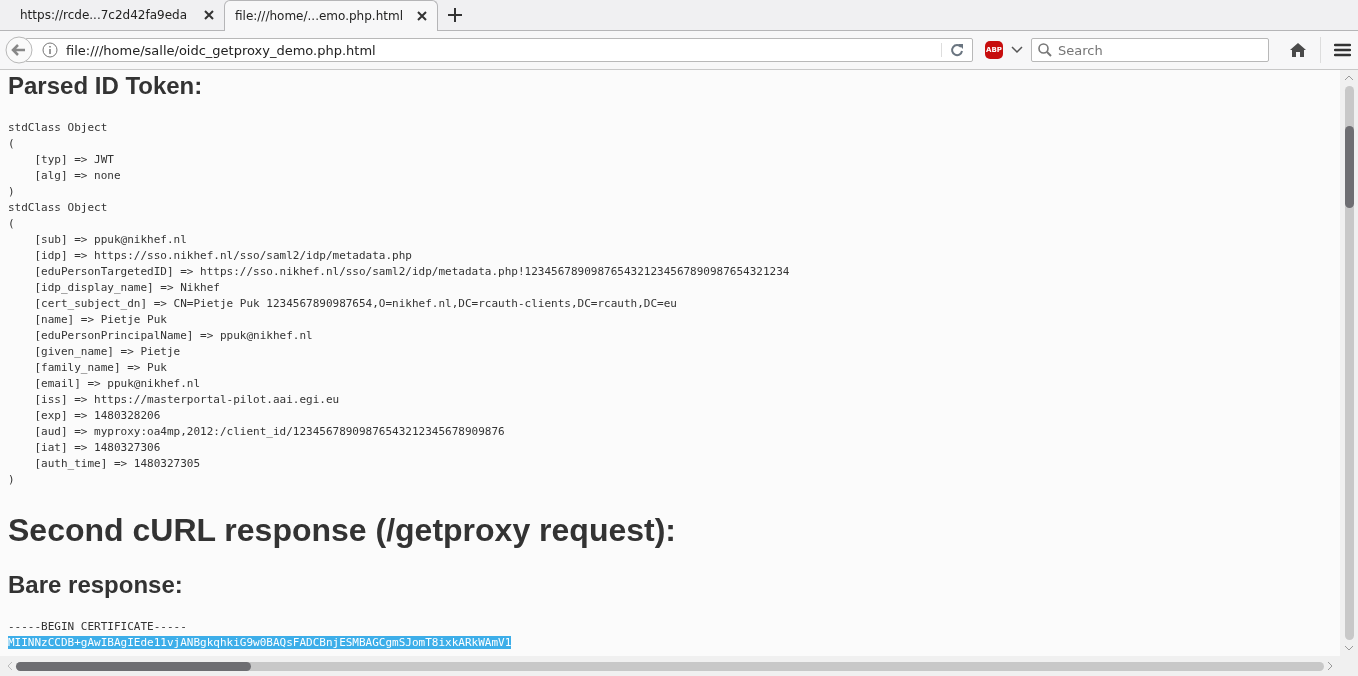 Image resolution: width=1358 pixels, height=676 pixels. What do you see at coordinates (269, 431) in the screenshot?
I see `code-line: [aud] => myproxy:oa4mp,2012:/client_id/12345678909876543212345678909876` at bounding box center [269, 431].